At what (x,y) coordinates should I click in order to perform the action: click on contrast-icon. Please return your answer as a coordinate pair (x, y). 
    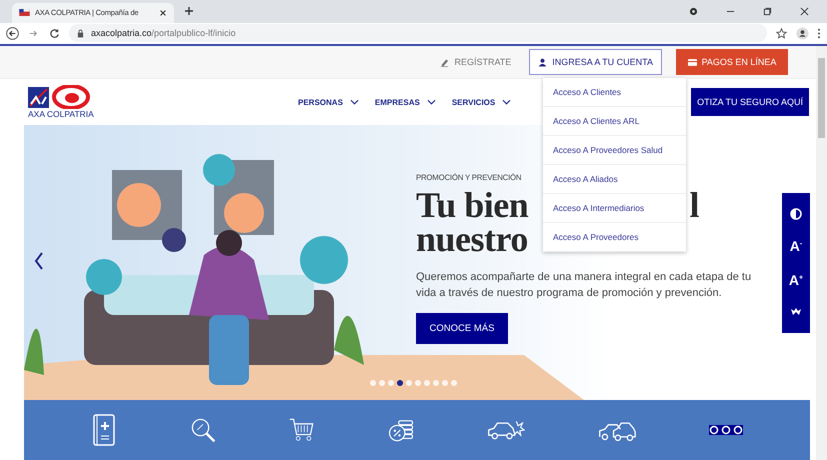
    Looking at the image, I should click on (796, 214).